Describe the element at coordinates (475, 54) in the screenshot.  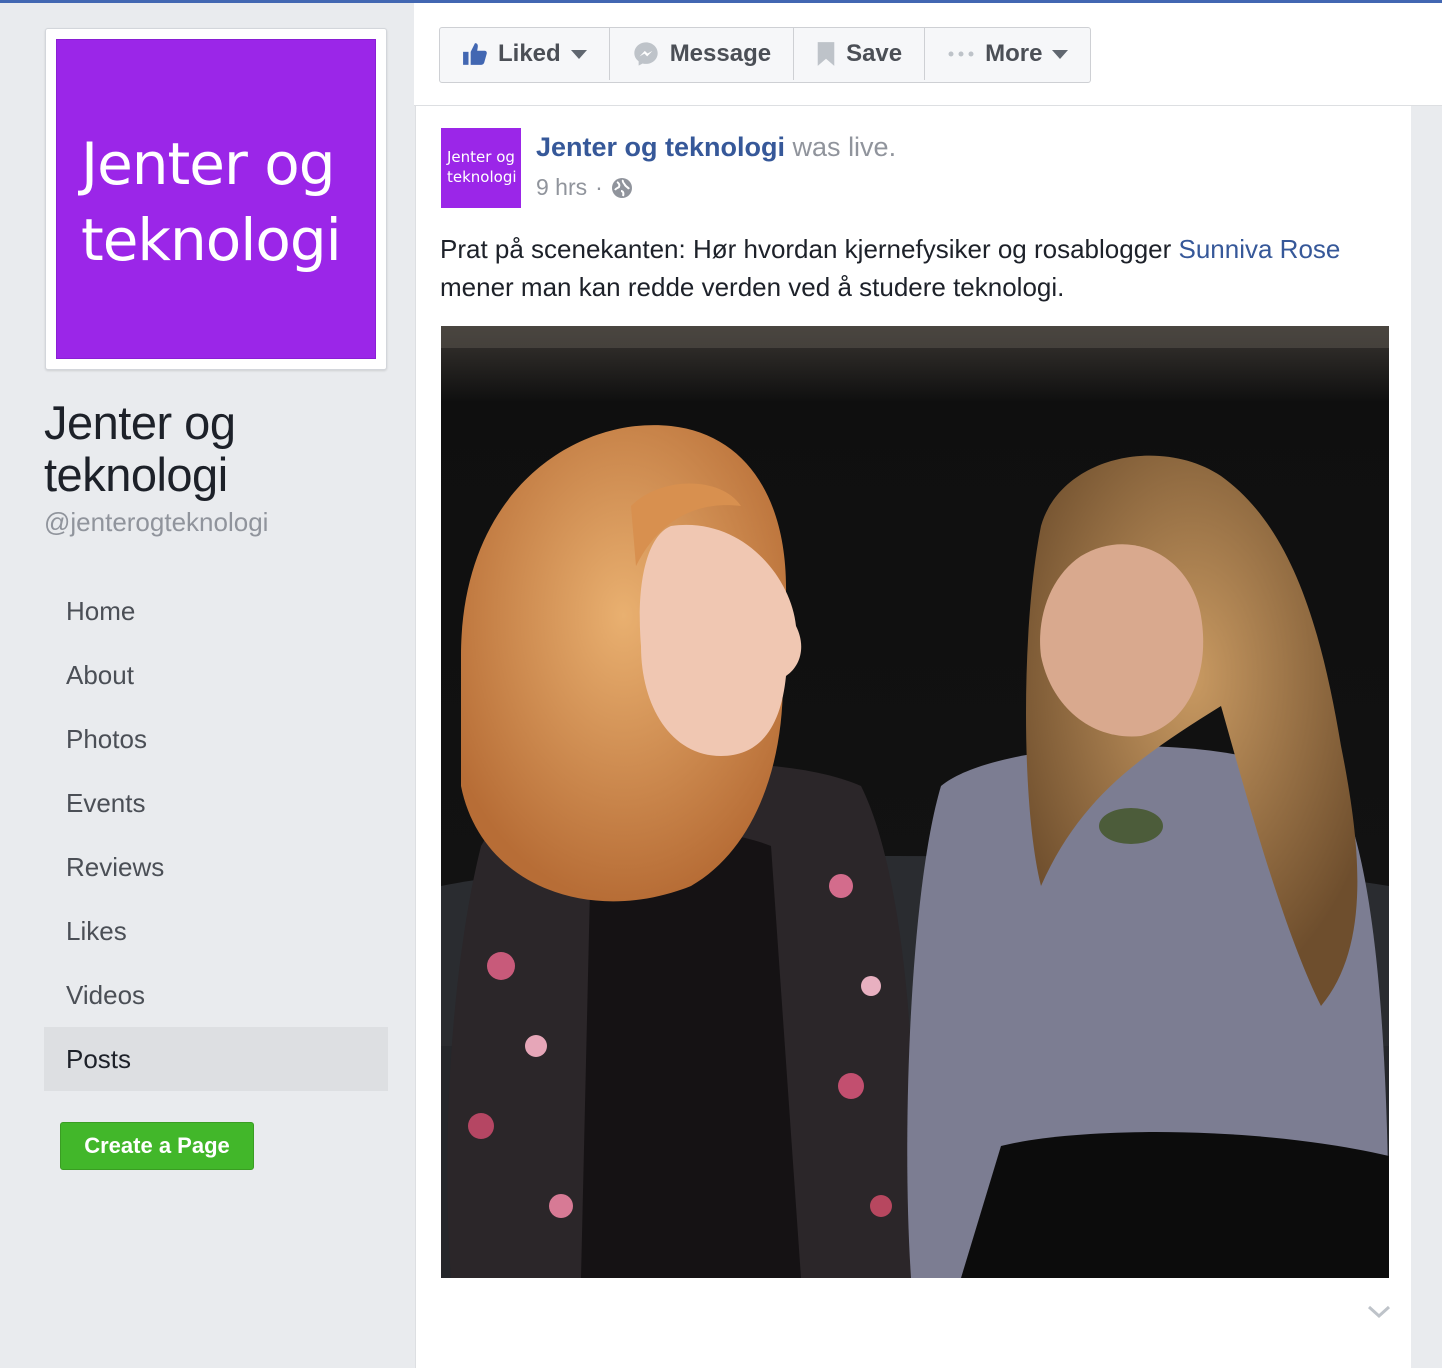
I see `thumbs-up-icon` at that location.